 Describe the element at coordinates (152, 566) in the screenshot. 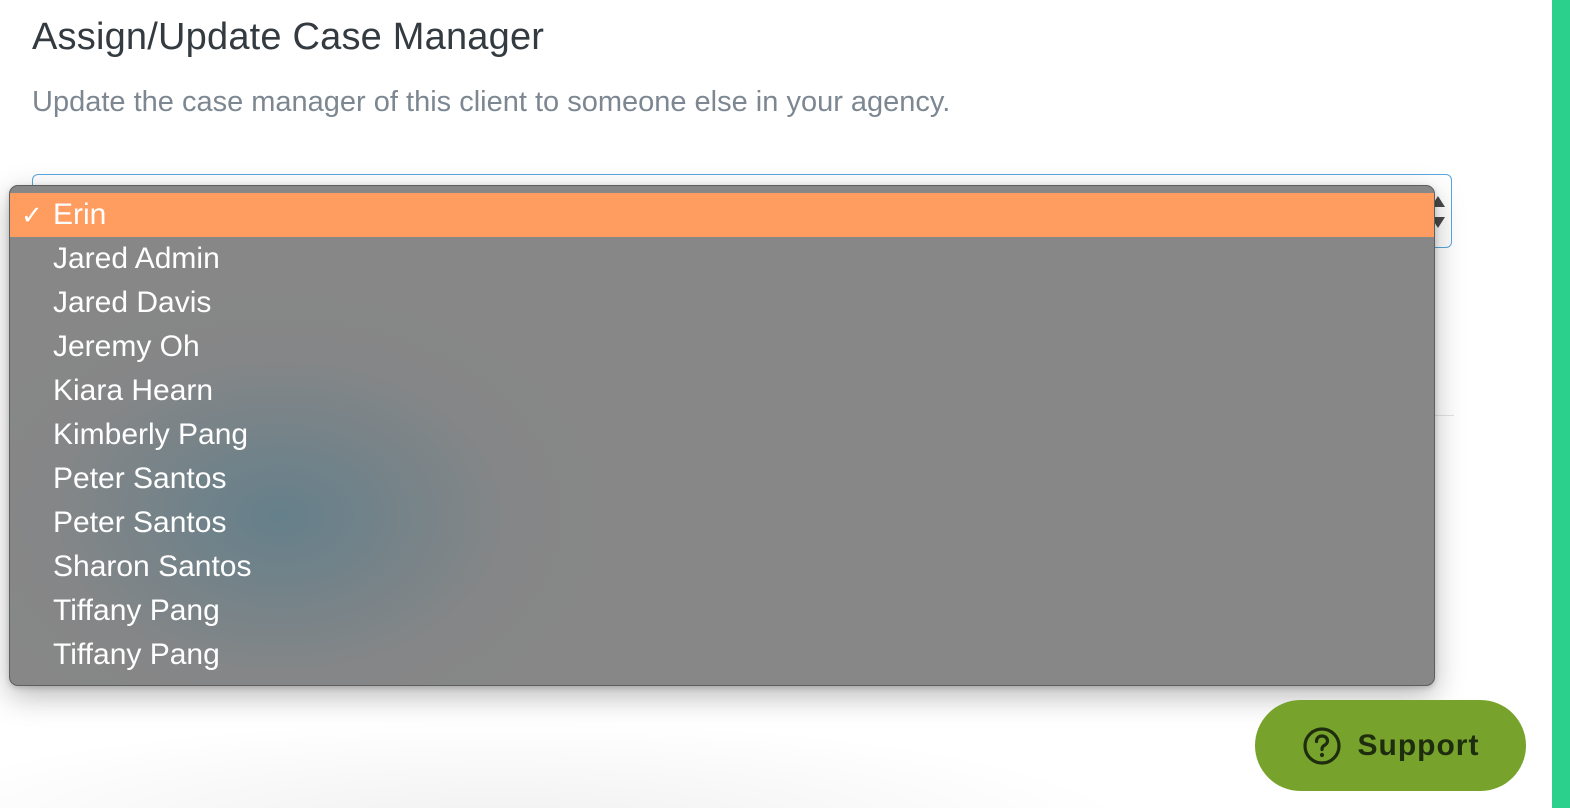

I see `dropdown-option-label: Sharon Santos` at that location.